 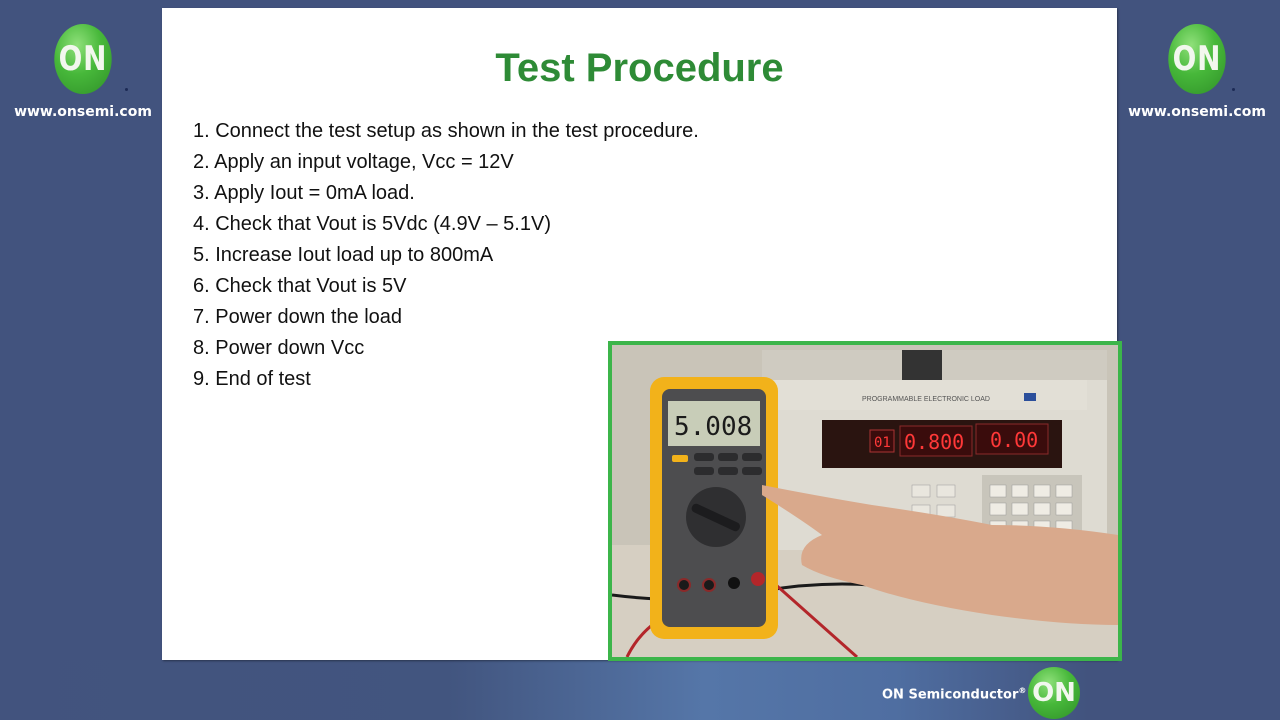 I want to click on brand-right: ON www.onsemi.com, so click(x=1197, y=72).